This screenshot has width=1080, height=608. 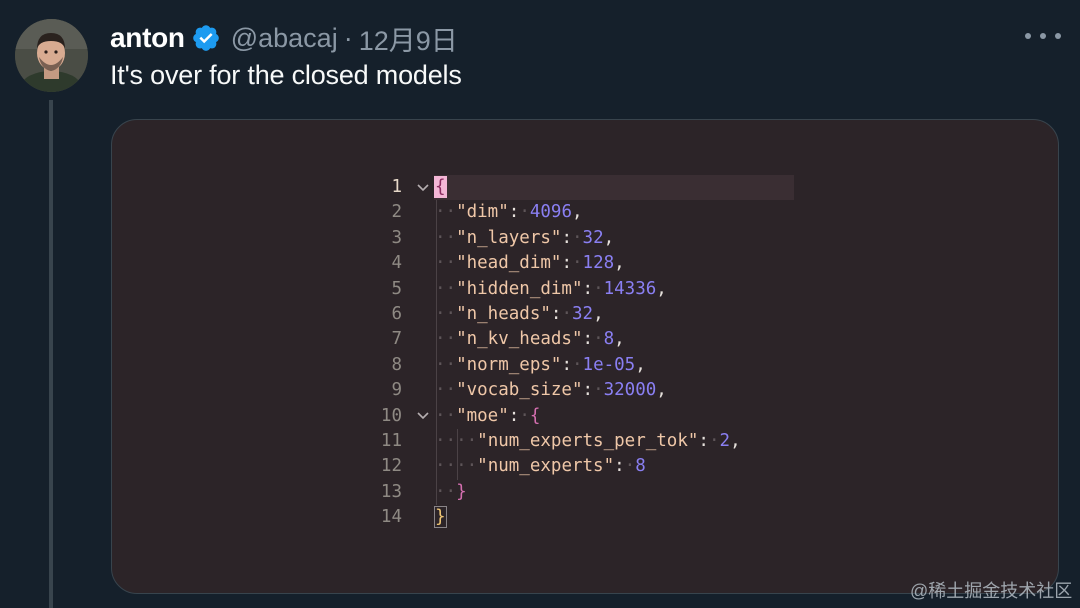 I want to click on code-content: ····"num_experts_per_tok":·2,, so click(x=588, y=441).